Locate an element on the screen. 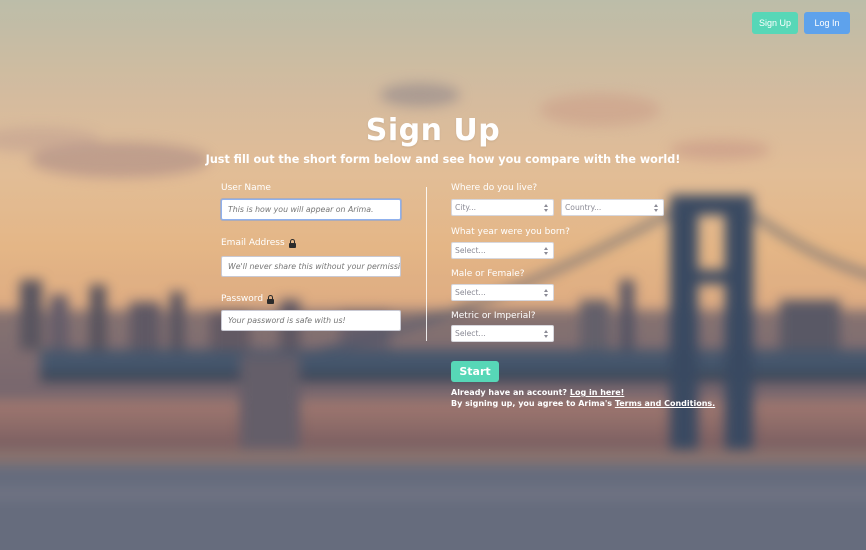  terms-text: By signing up, you agree to Arima's is located at coordinates (532, 403).